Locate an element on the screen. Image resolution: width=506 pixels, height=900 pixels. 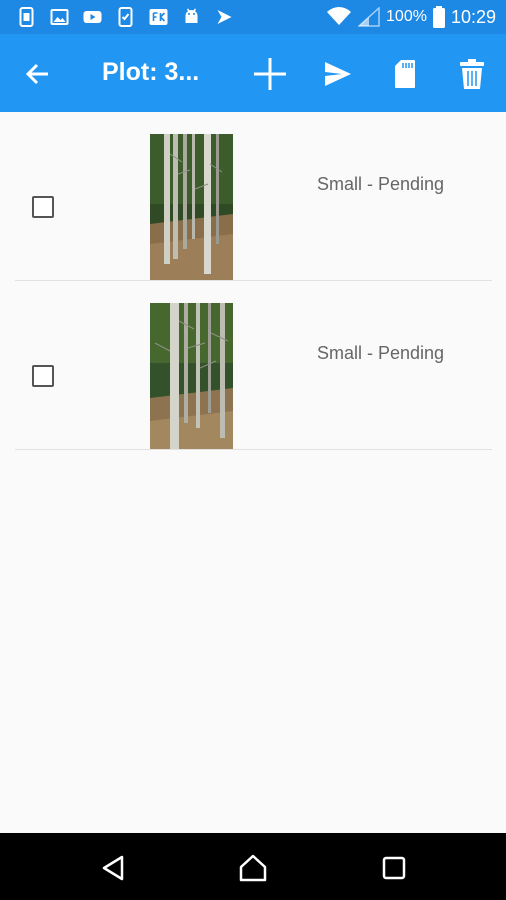
nav-home-button is located at coordinates (253, 868).